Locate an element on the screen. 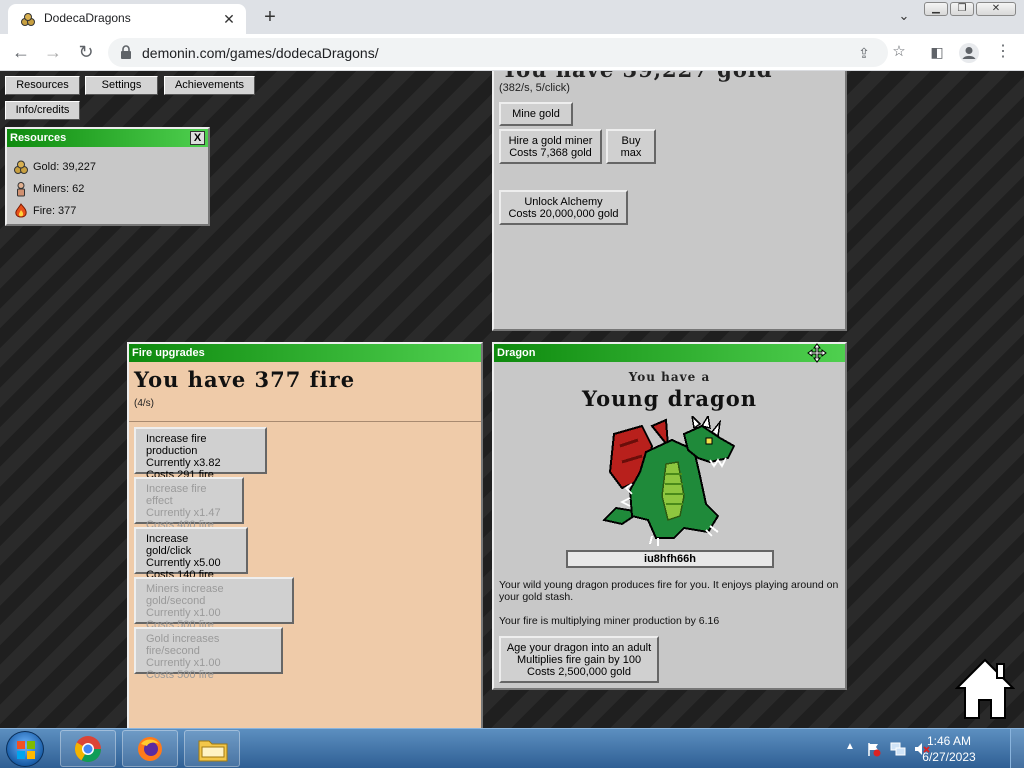  tray-show-hidden-icon: ▲ is located at coordinates (850, 746).